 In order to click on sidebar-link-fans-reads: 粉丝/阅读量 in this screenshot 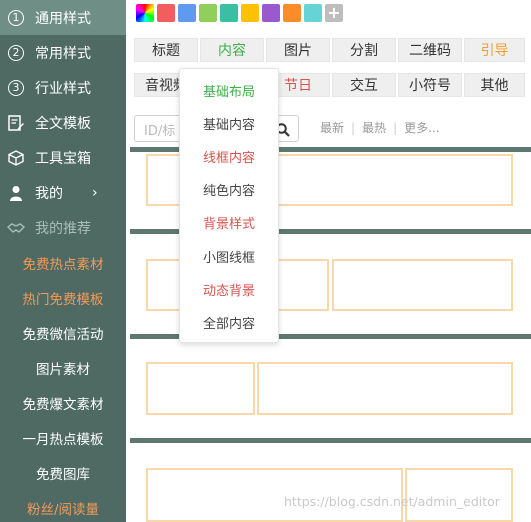, I will do `click(63, 506)`.